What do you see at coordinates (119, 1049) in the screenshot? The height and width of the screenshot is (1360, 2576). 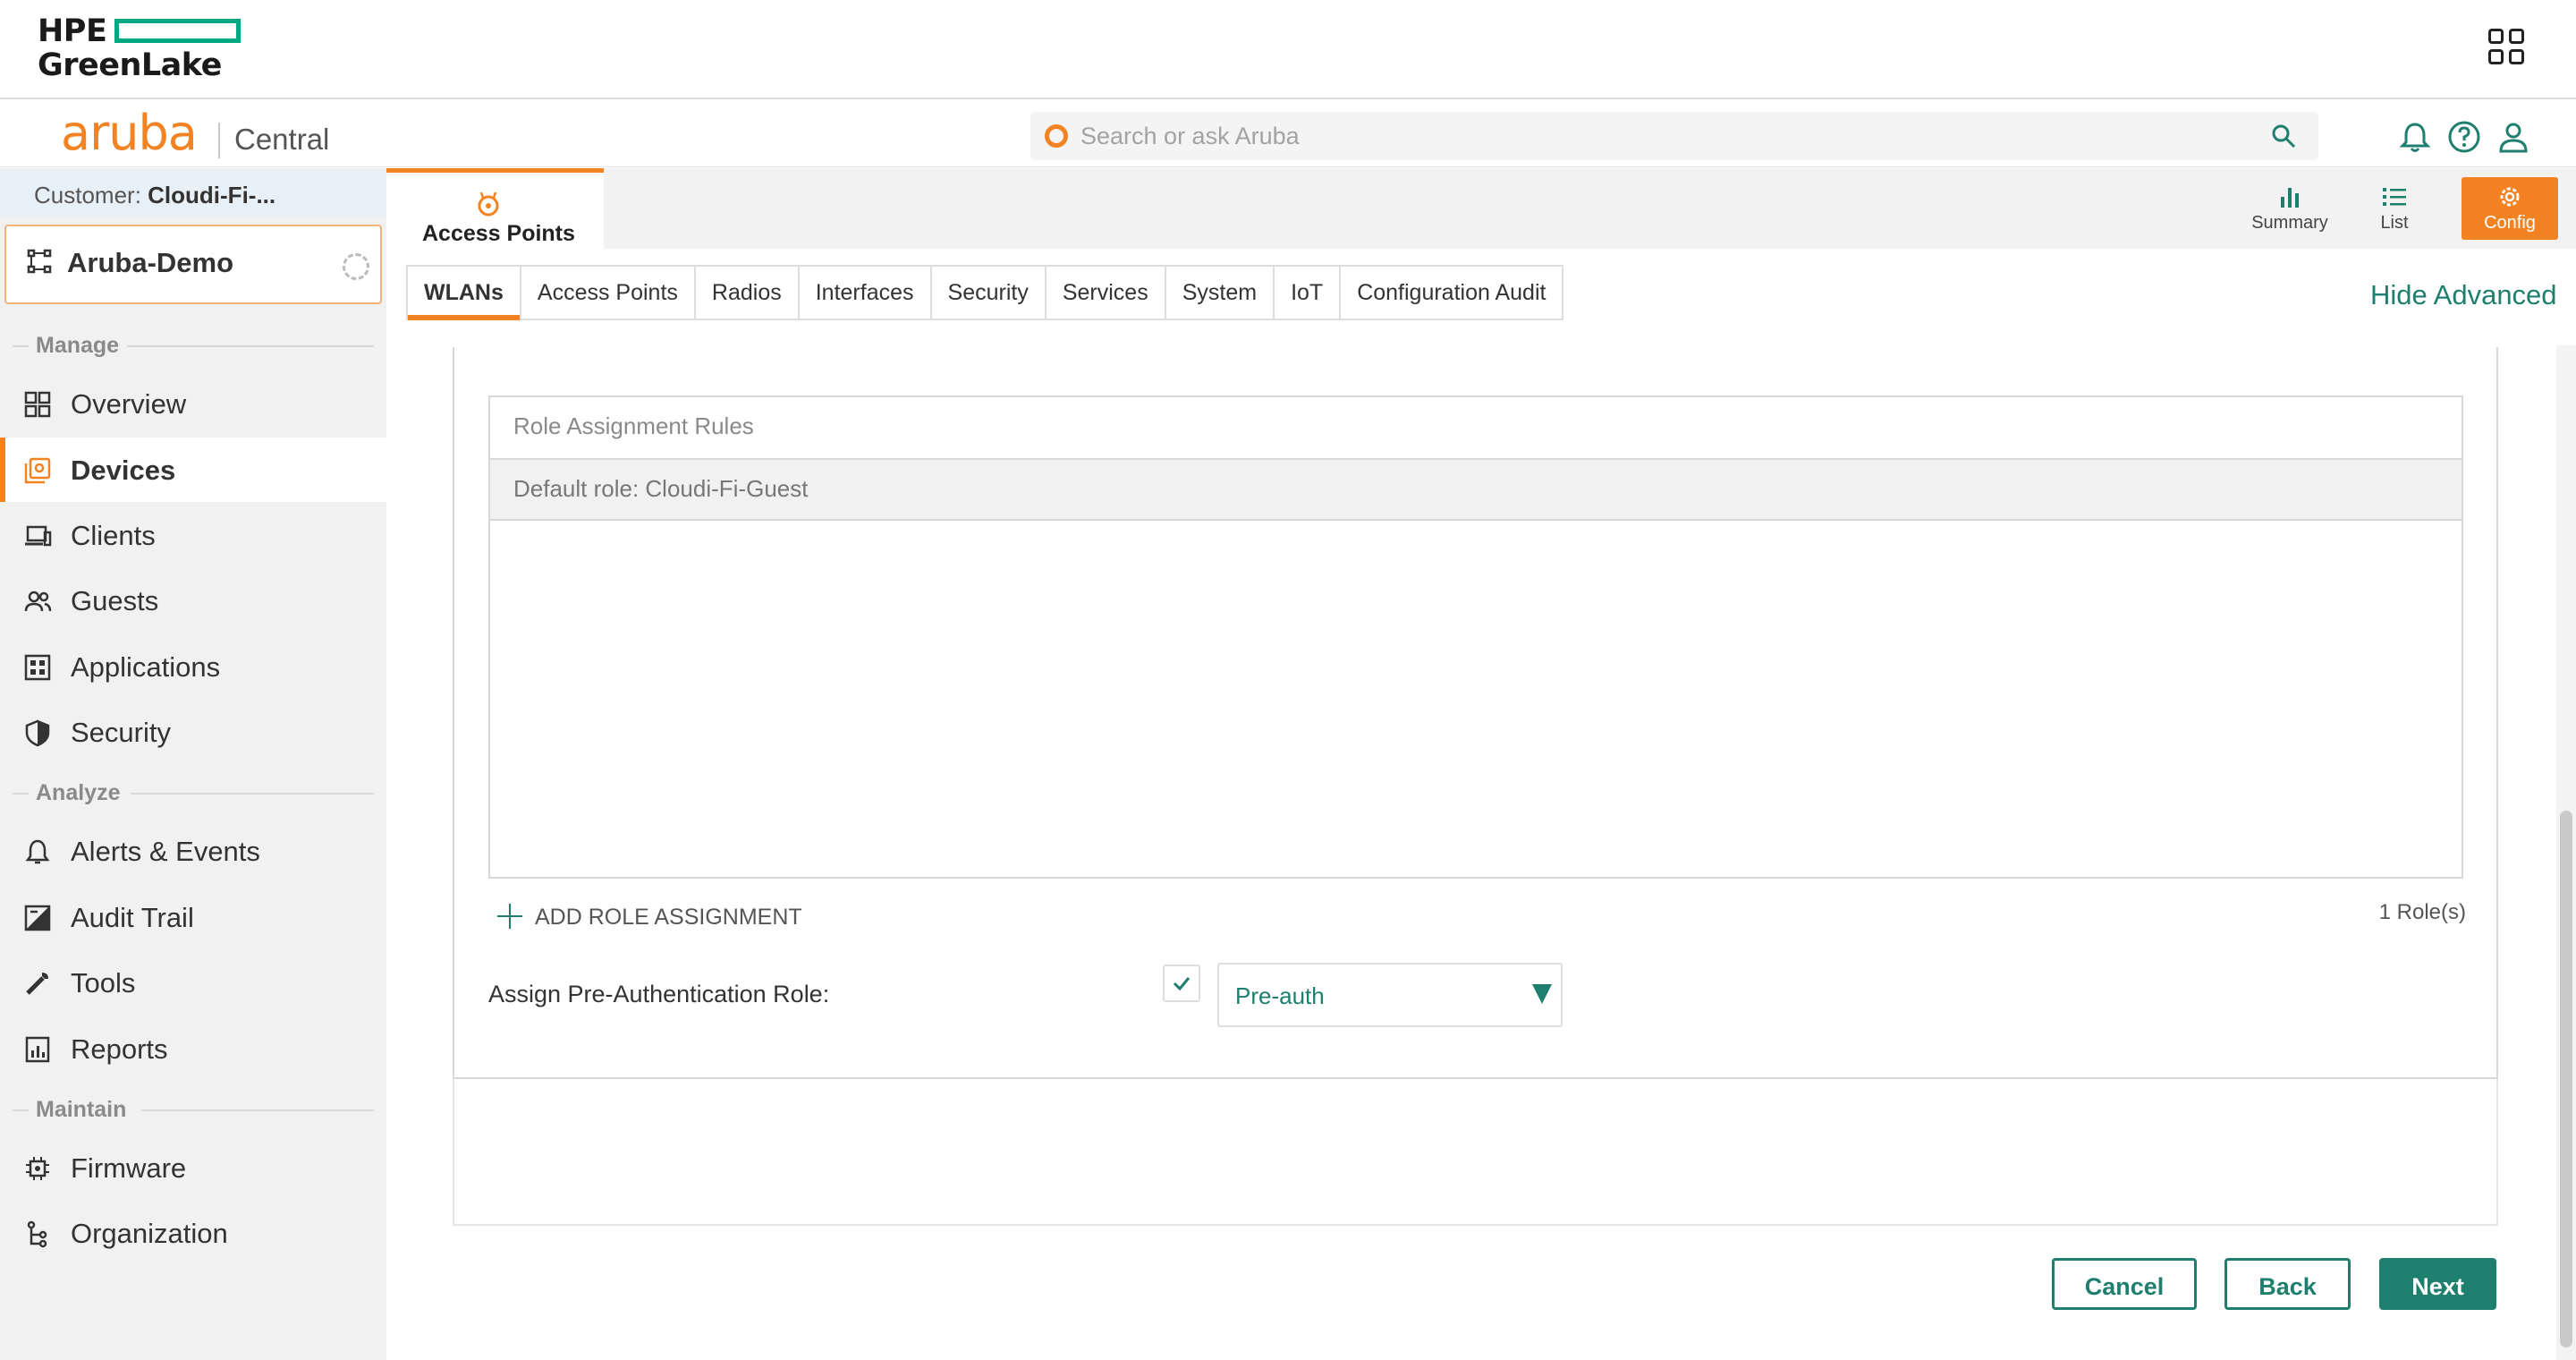 I see `nav-label: Reports` at bounding box center [119, 1049].